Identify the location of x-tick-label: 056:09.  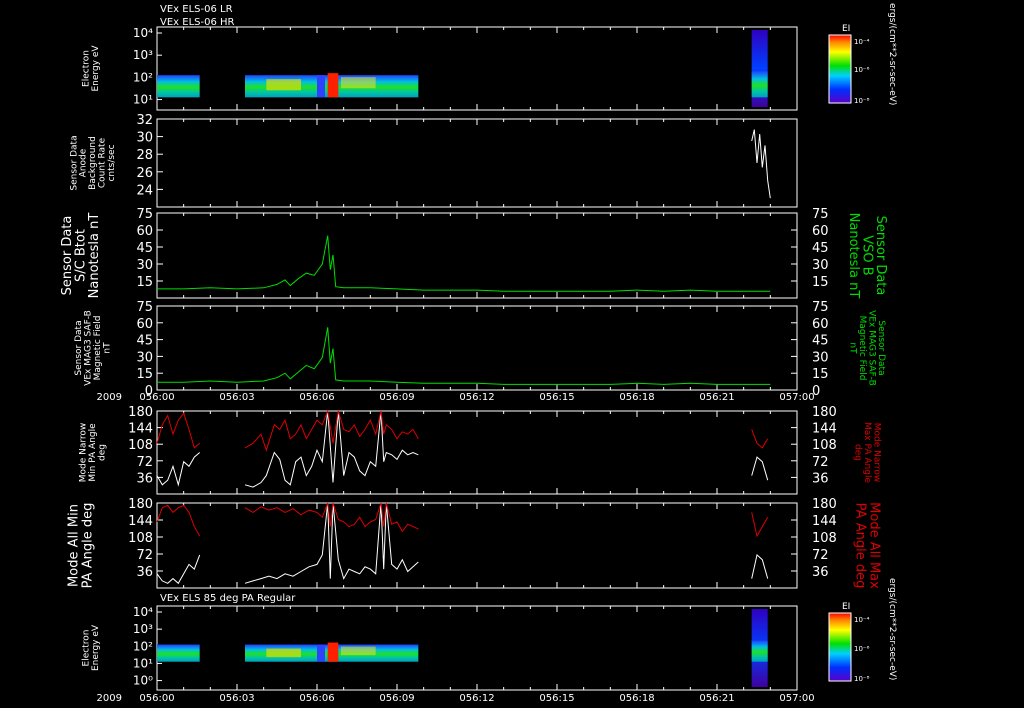
(396, 397).